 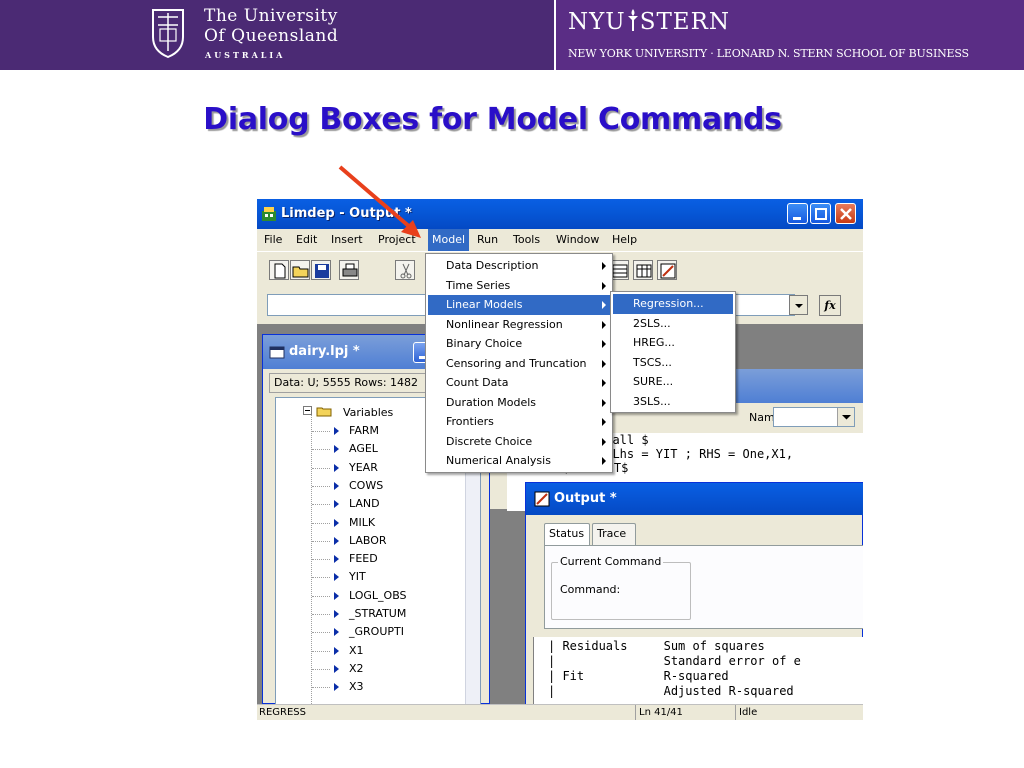 What do you see at coordinates (271, 16) in the screenshot?
I see `uq-line-1: The University` at bounding box center [271, 16].